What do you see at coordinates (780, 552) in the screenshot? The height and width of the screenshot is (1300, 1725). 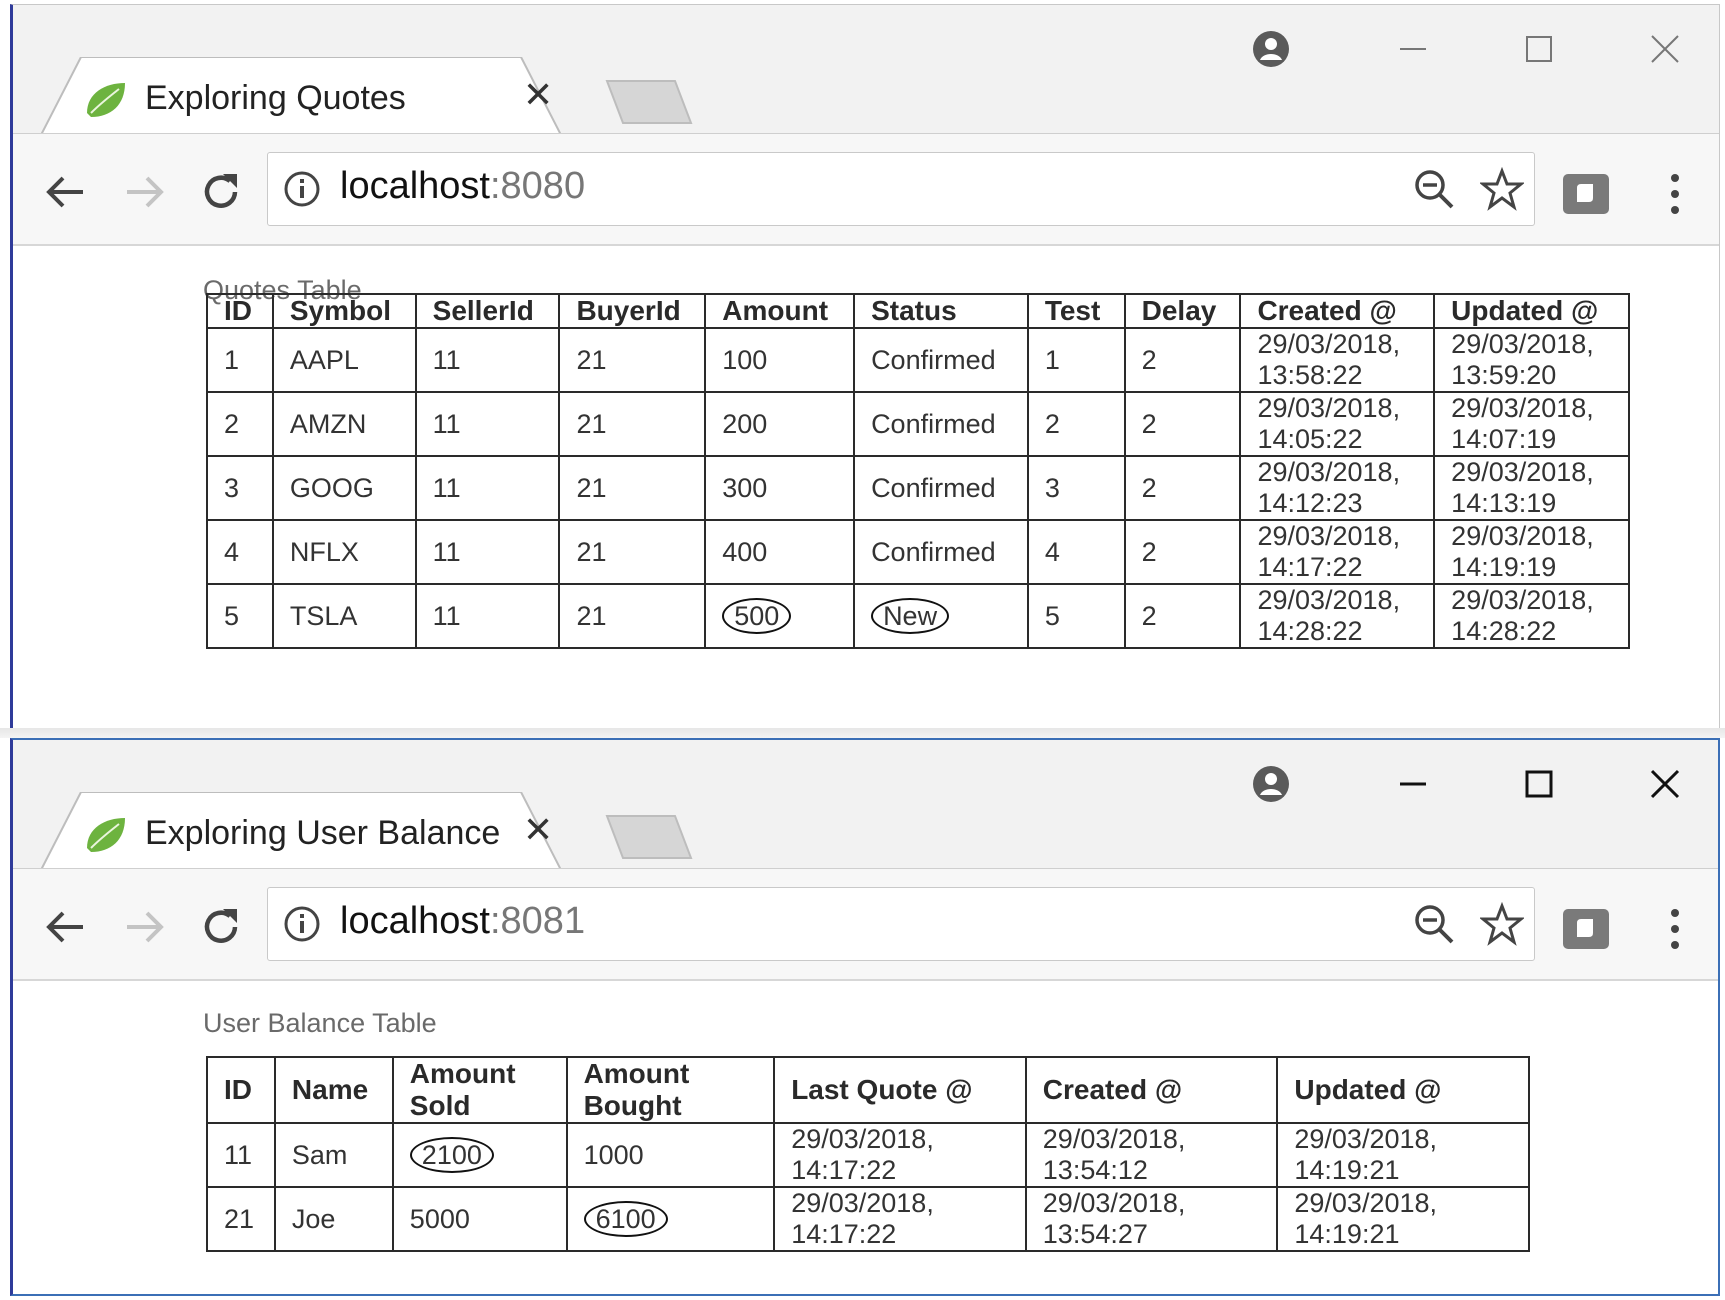 I see `table-cell: 400` at bounding box center [780, 552].